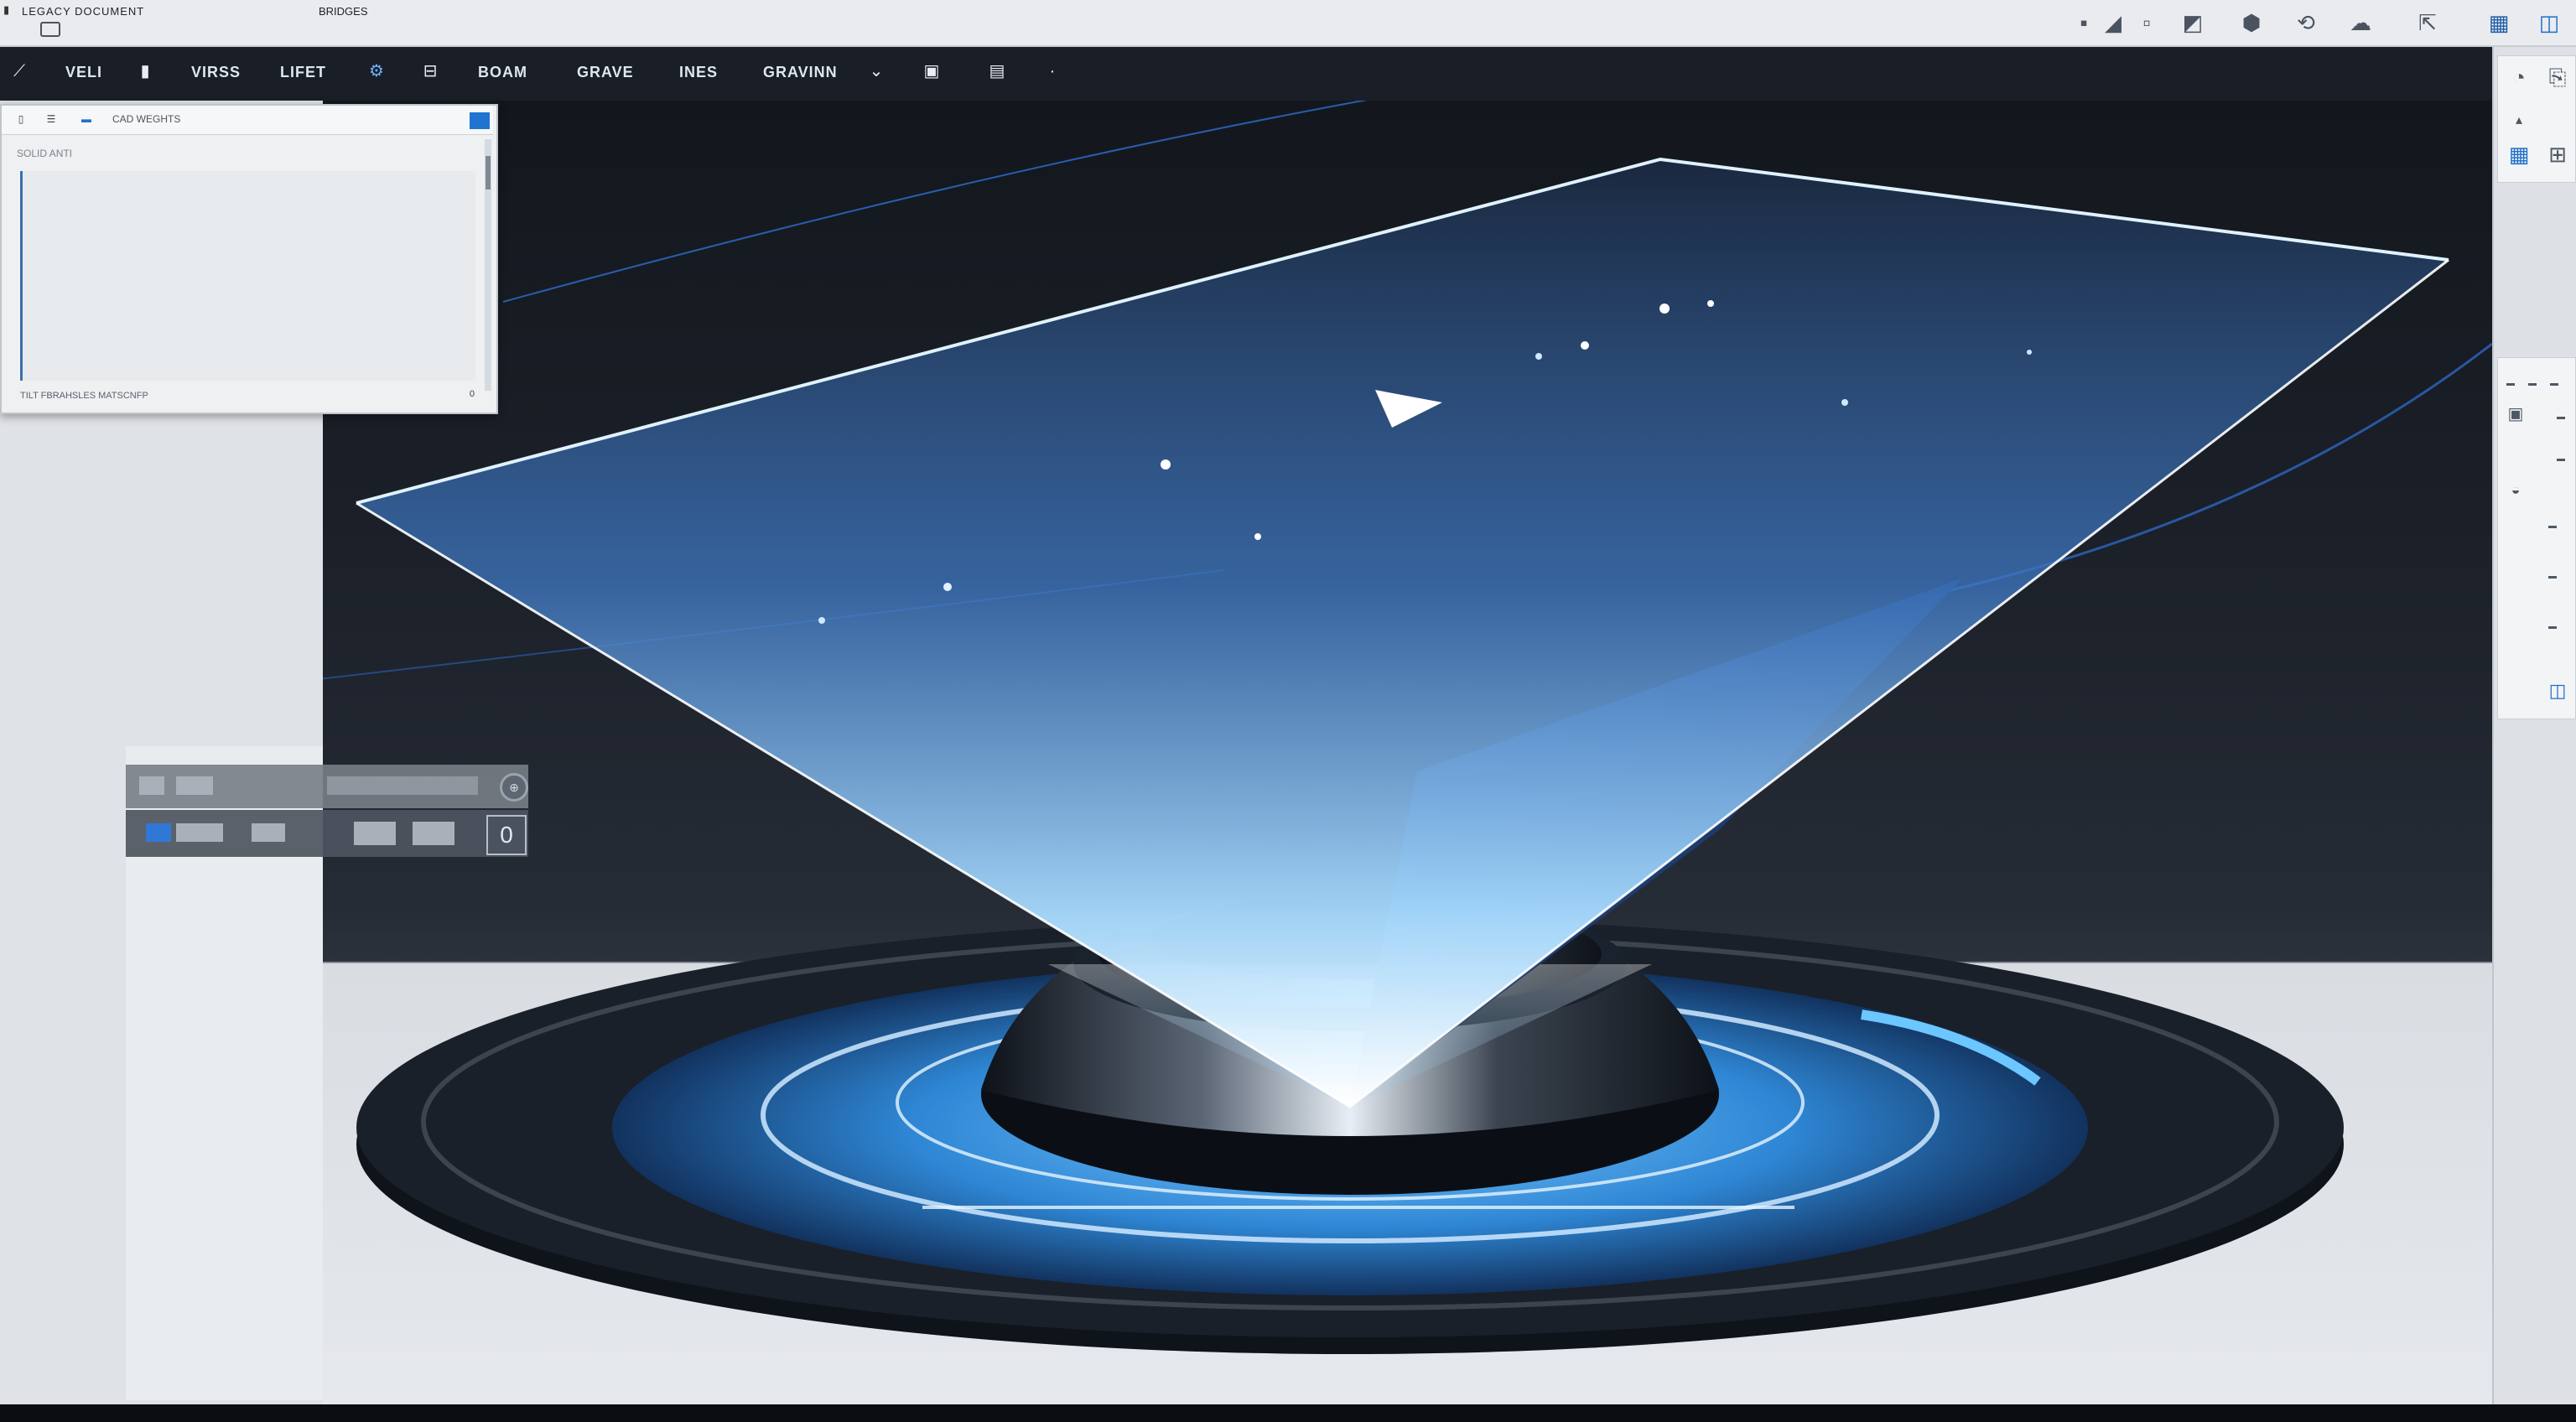  What do you see at coordinates (402, 785) in the screenshot?
I see `tool-slider` at bounding box center [402, 785].